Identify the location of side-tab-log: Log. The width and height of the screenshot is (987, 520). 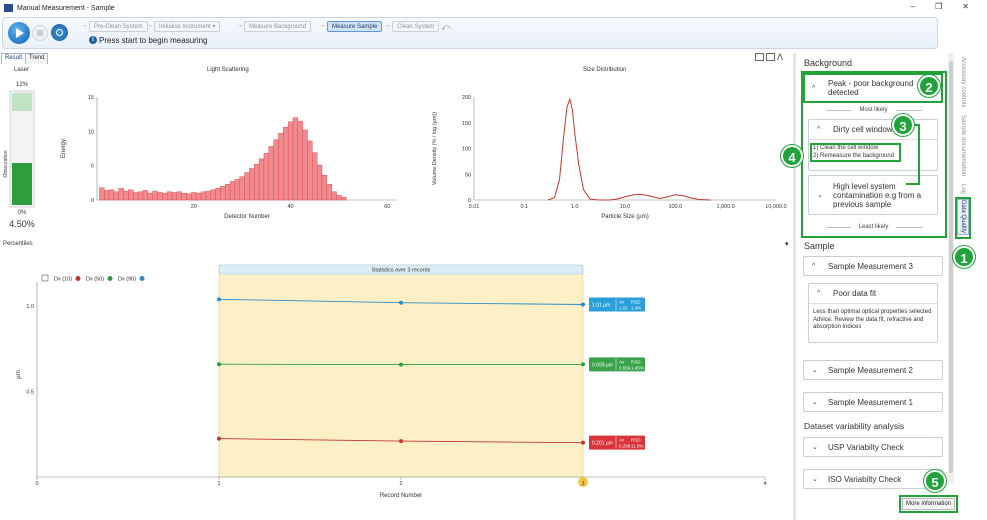
(963, 189).